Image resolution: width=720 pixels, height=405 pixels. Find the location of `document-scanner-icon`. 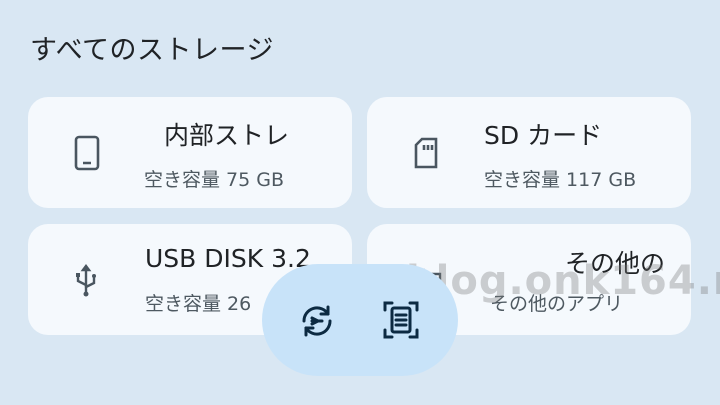

document-scanner-icon is located at coordinates (401, 322).